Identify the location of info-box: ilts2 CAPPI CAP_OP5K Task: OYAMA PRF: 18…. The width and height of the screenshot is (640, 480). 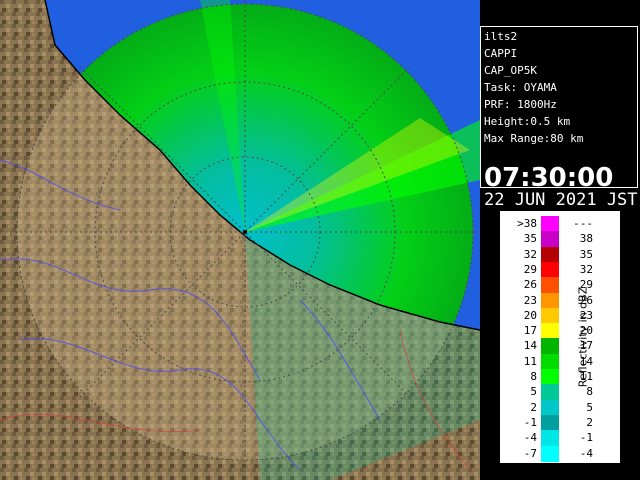
(559, 118).